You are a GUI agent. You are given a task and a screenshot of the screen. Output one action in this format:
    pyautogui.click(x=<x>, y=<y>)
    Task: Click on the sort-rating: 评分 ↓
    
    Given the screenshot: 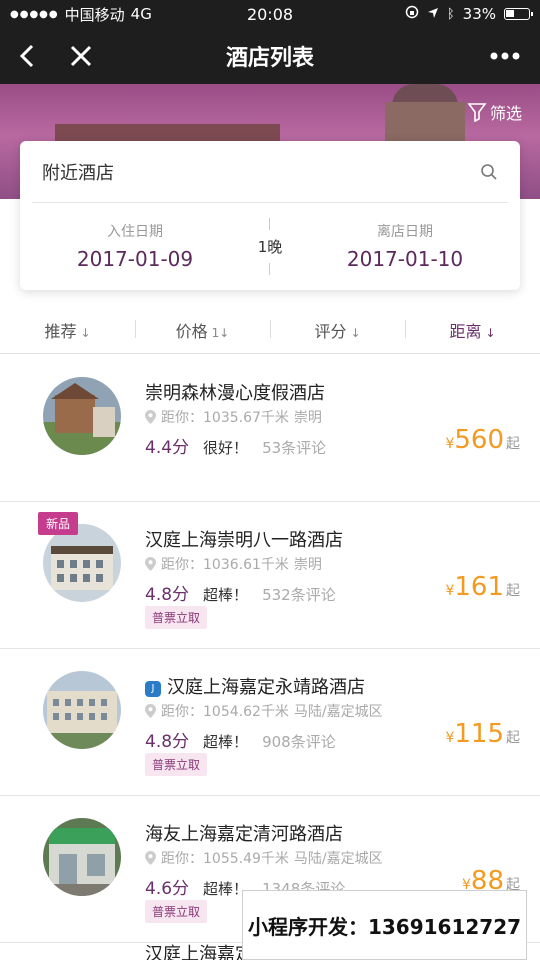 What is the action you would take?
    pyautogui.click(x=337, y=330)
    